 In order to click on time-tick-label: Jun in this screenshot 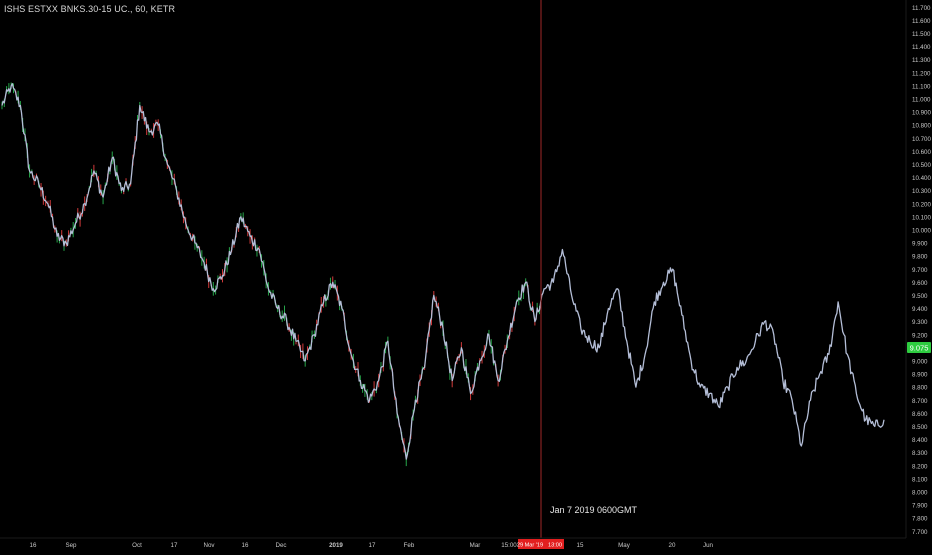, I will do `click(708, 545)`.